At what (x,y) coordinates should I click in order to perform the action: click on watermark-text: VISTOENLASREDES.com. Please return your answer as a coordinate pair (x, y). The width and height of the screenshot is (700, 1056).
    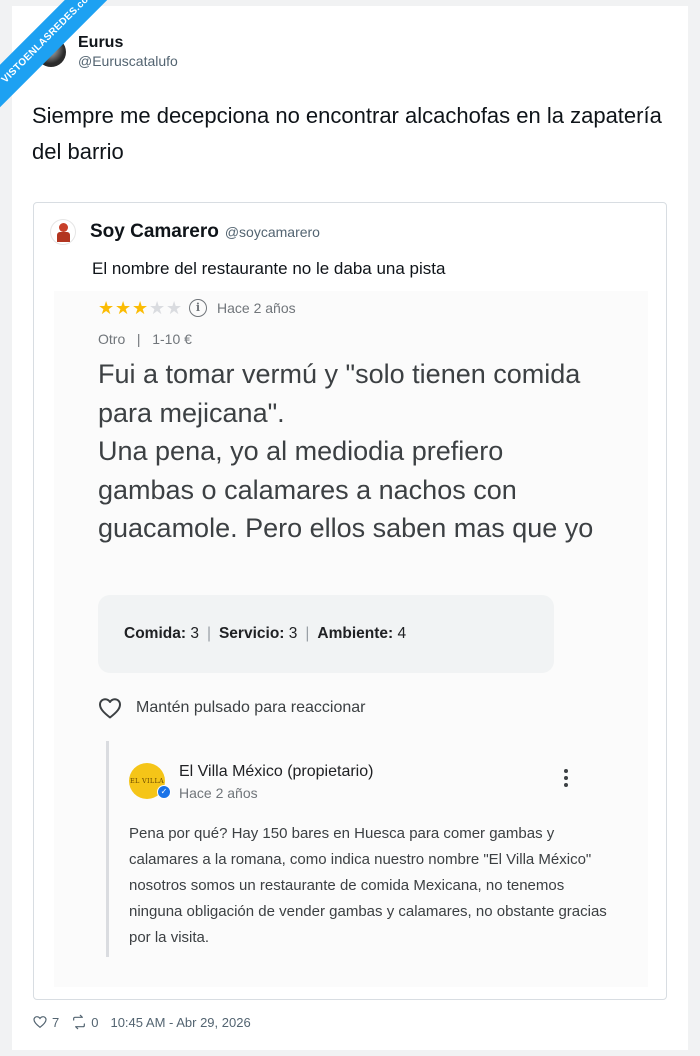
    Looking at the image, I should click on (55, 54).